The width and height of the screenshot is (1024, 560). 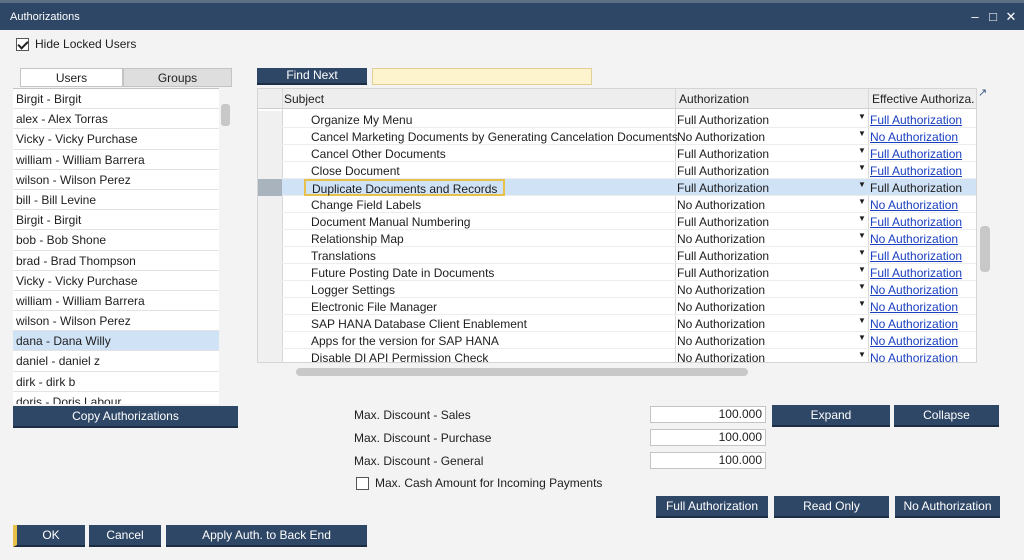 I want to click on list-item: doris - Doris Labour, so click(x=116, y=398).